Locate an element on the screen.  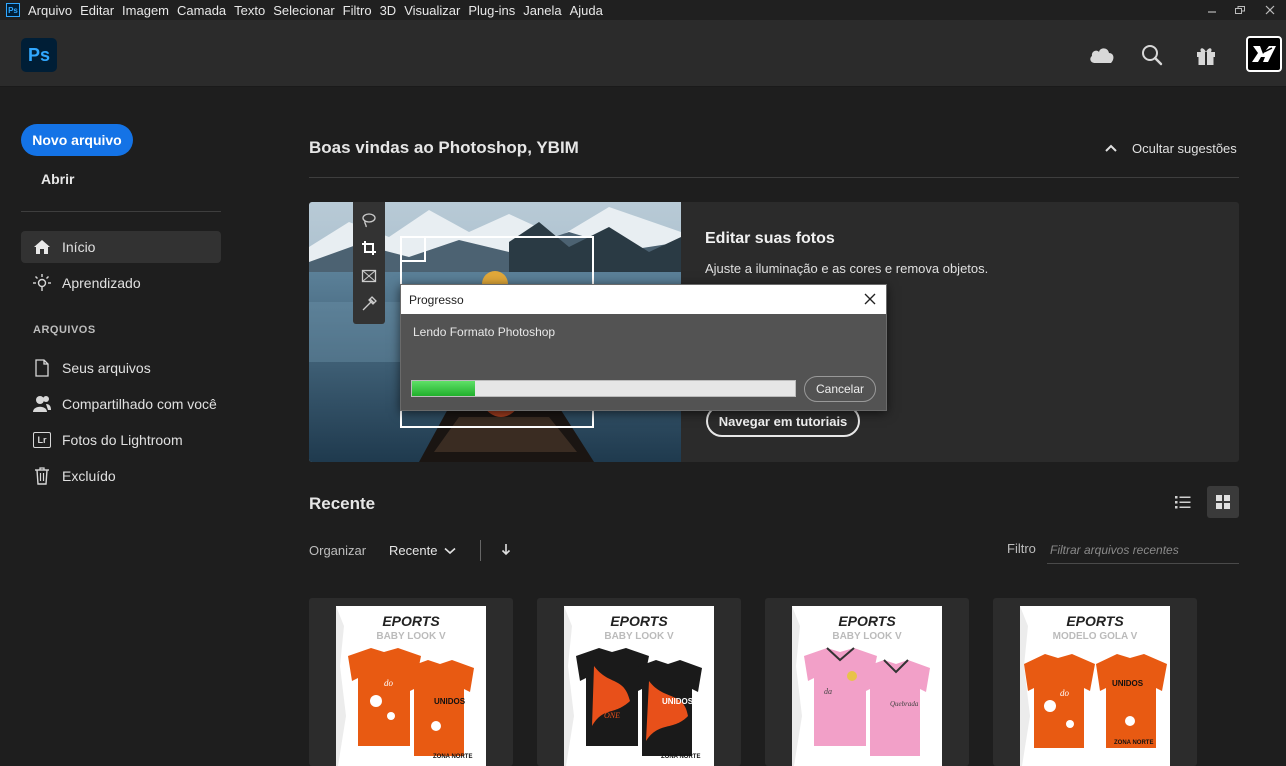
menu-arquivo: Arquivo is located at coordinates (50, 10).